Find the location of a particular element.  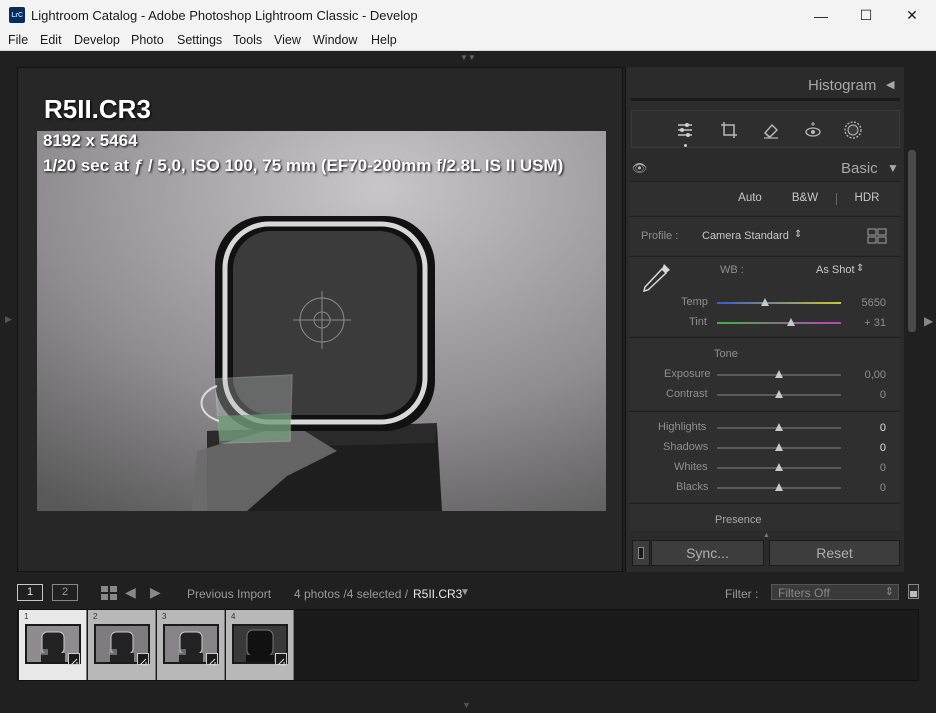

hdr-button: HDR is located at coordinates (867, 198).